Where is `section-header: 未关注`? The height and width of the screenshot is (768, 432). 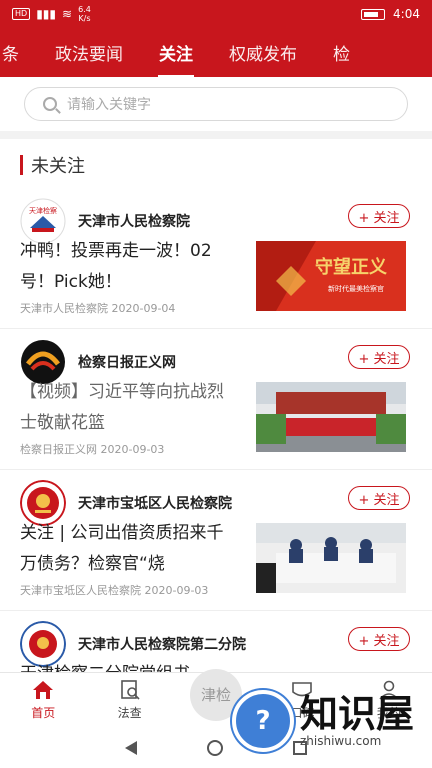
section-header: 未关注 is located at coordinates (52, 165).